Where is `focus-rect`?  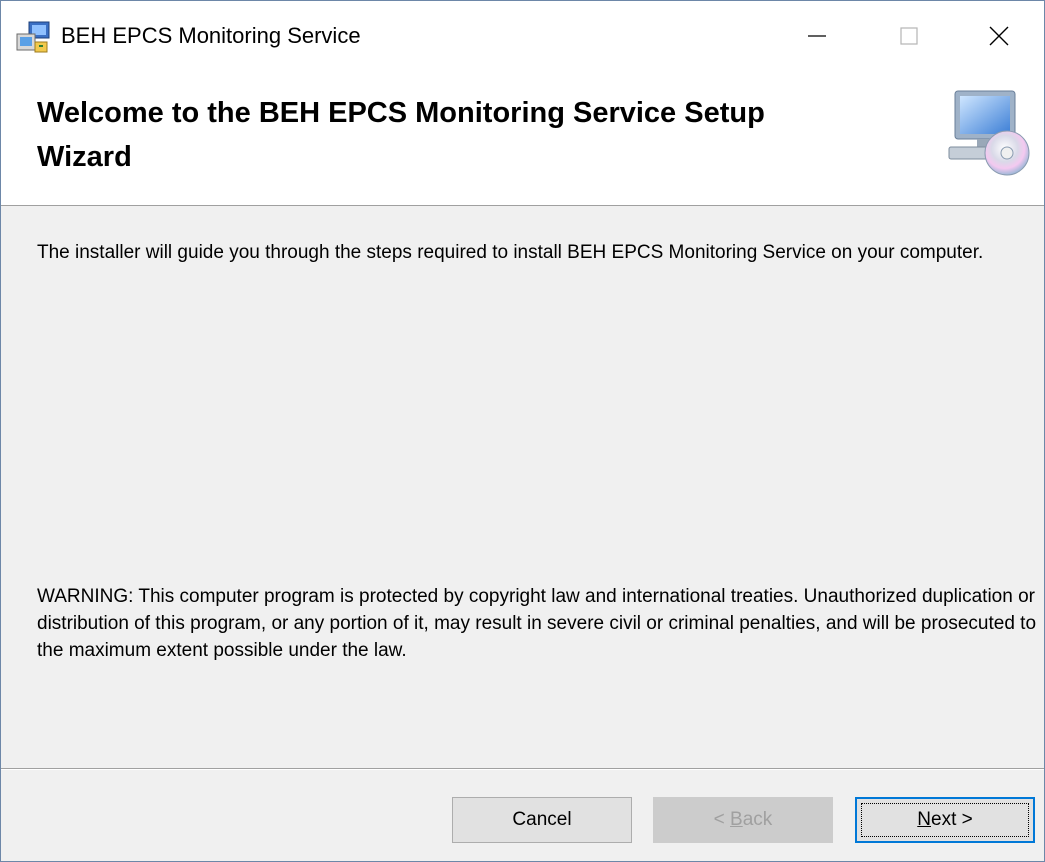
focus-rect is located at coordinates (945, 820).